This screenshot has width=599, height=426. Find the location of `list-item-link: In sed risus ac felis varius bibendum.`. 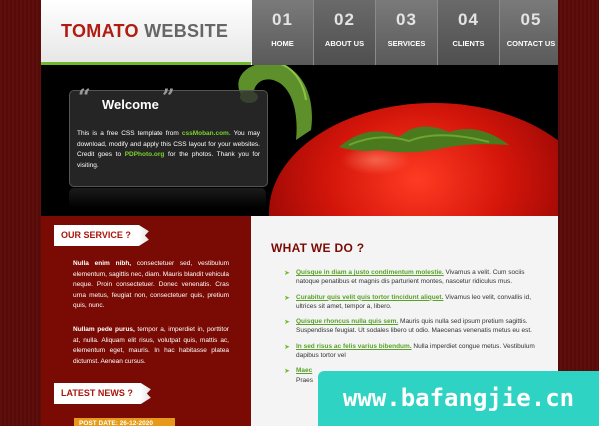

list-item-link: In sed risus ac felis varius bibendum. is located at coordinates (354, 346).